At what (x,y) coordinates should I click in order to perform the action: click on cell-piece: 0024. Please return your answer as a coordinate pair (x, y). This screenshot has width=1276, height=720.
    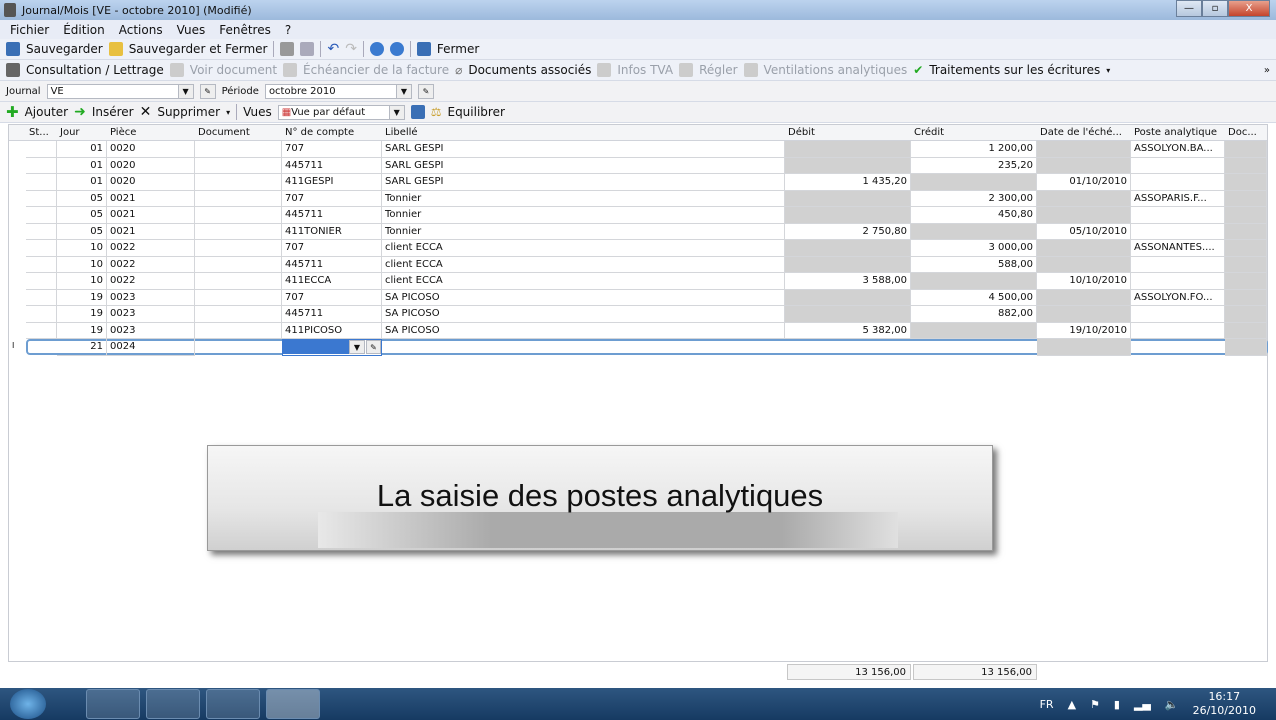
    Looking at the image, I should click on (151, 347).